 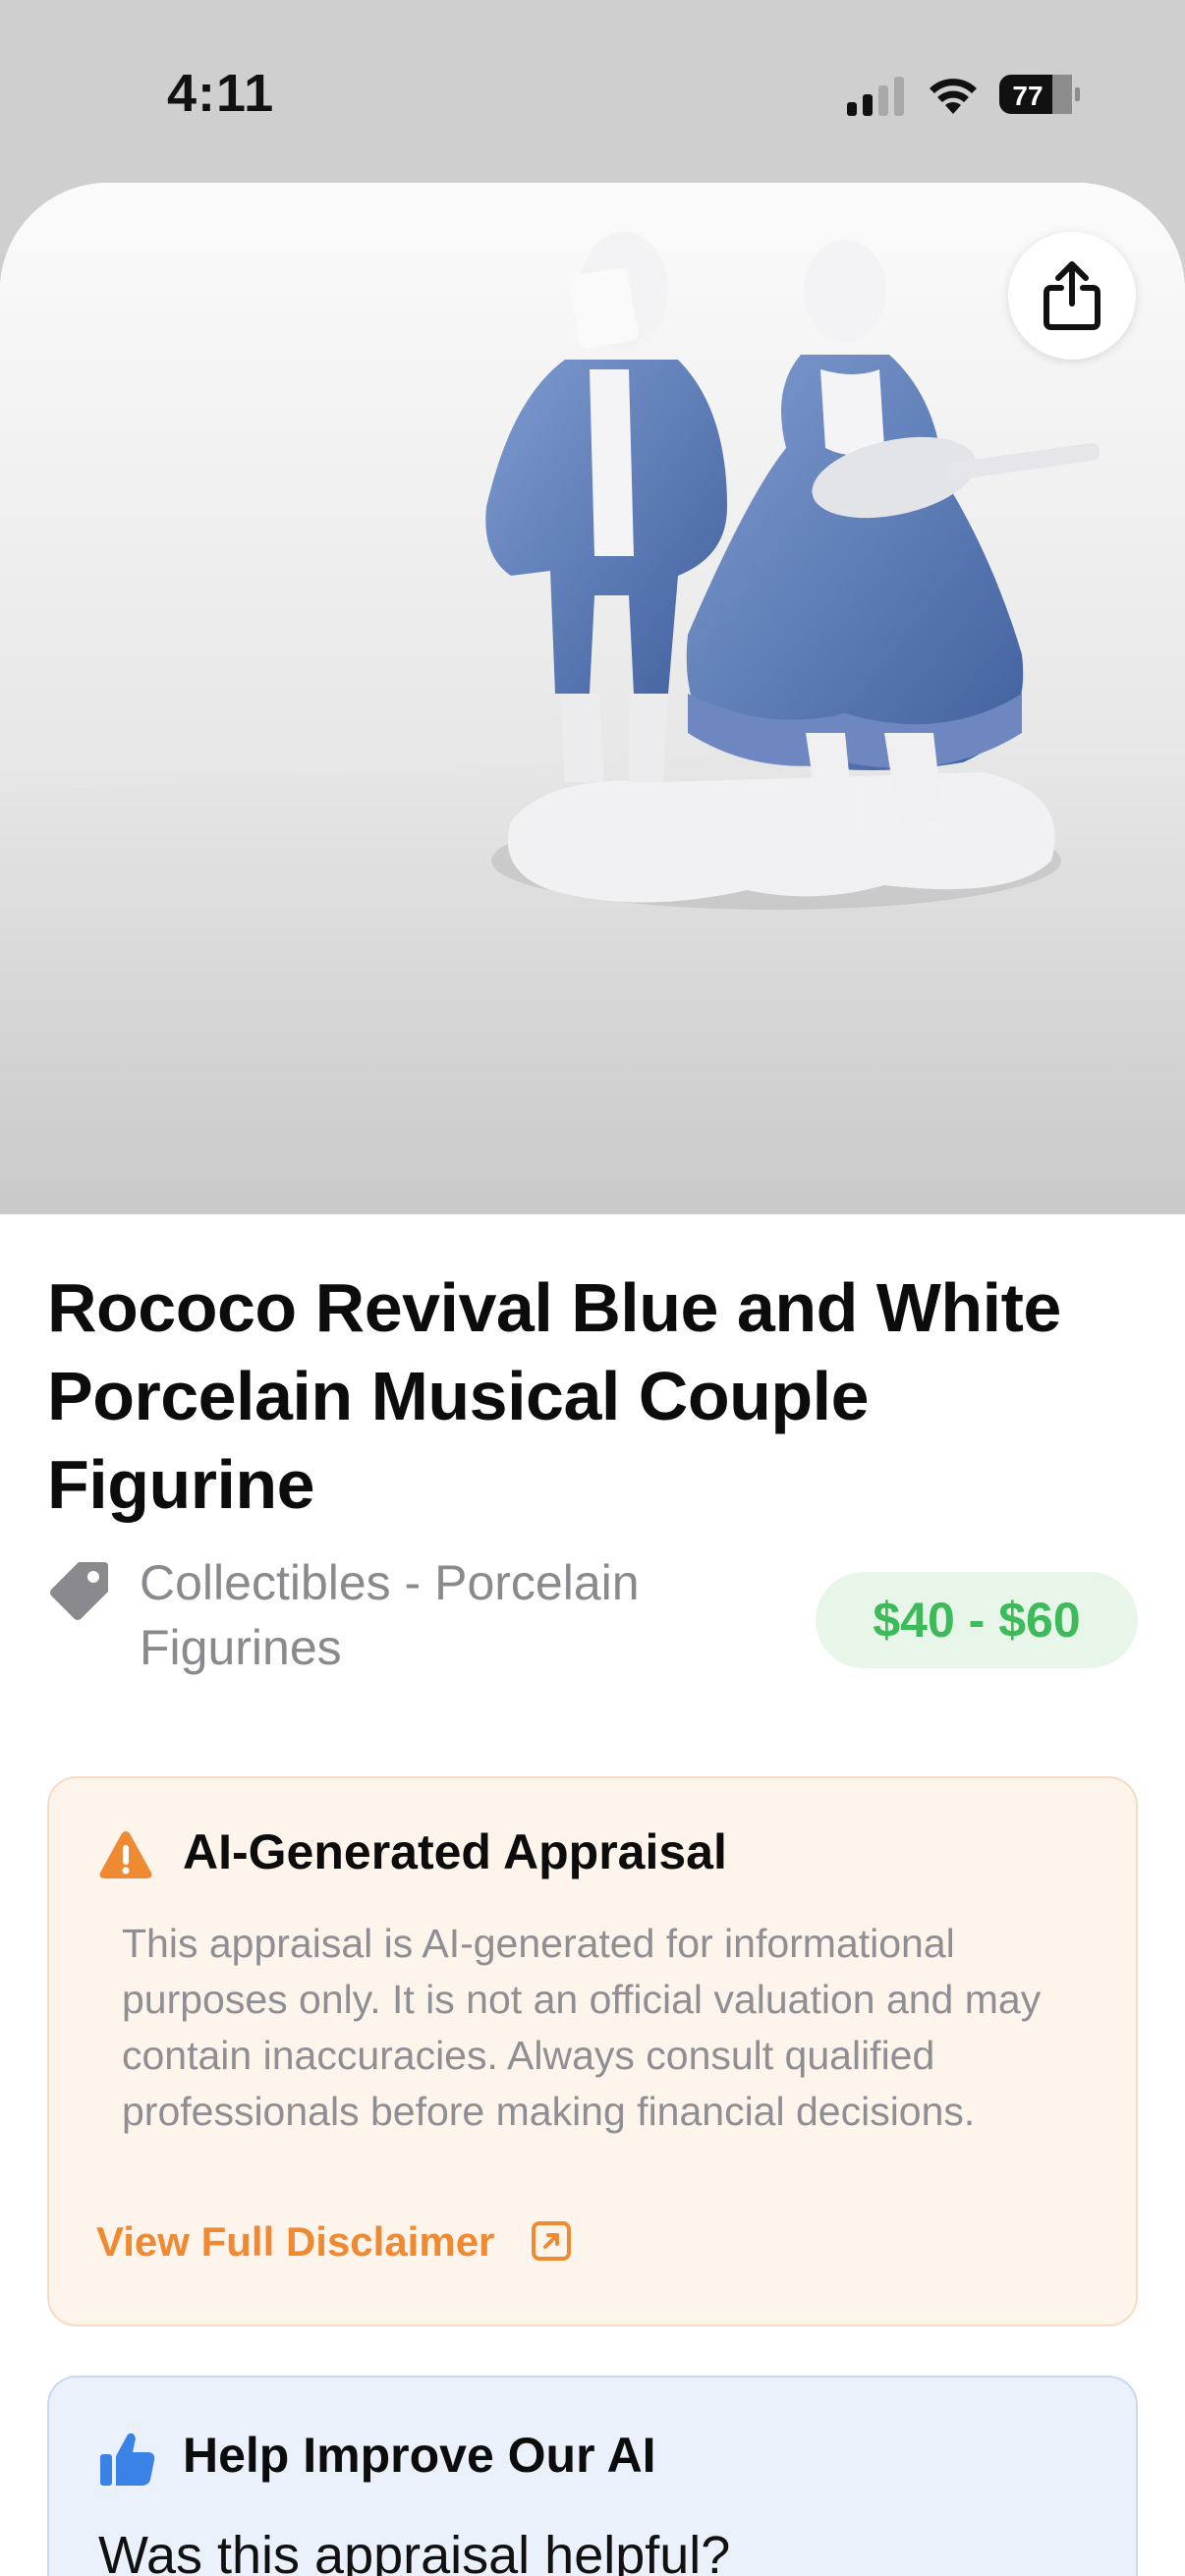 What do you see at coordinates (954, 96) in the screenshot?
I see `wifi-icon` at bounding box center [954, 96].